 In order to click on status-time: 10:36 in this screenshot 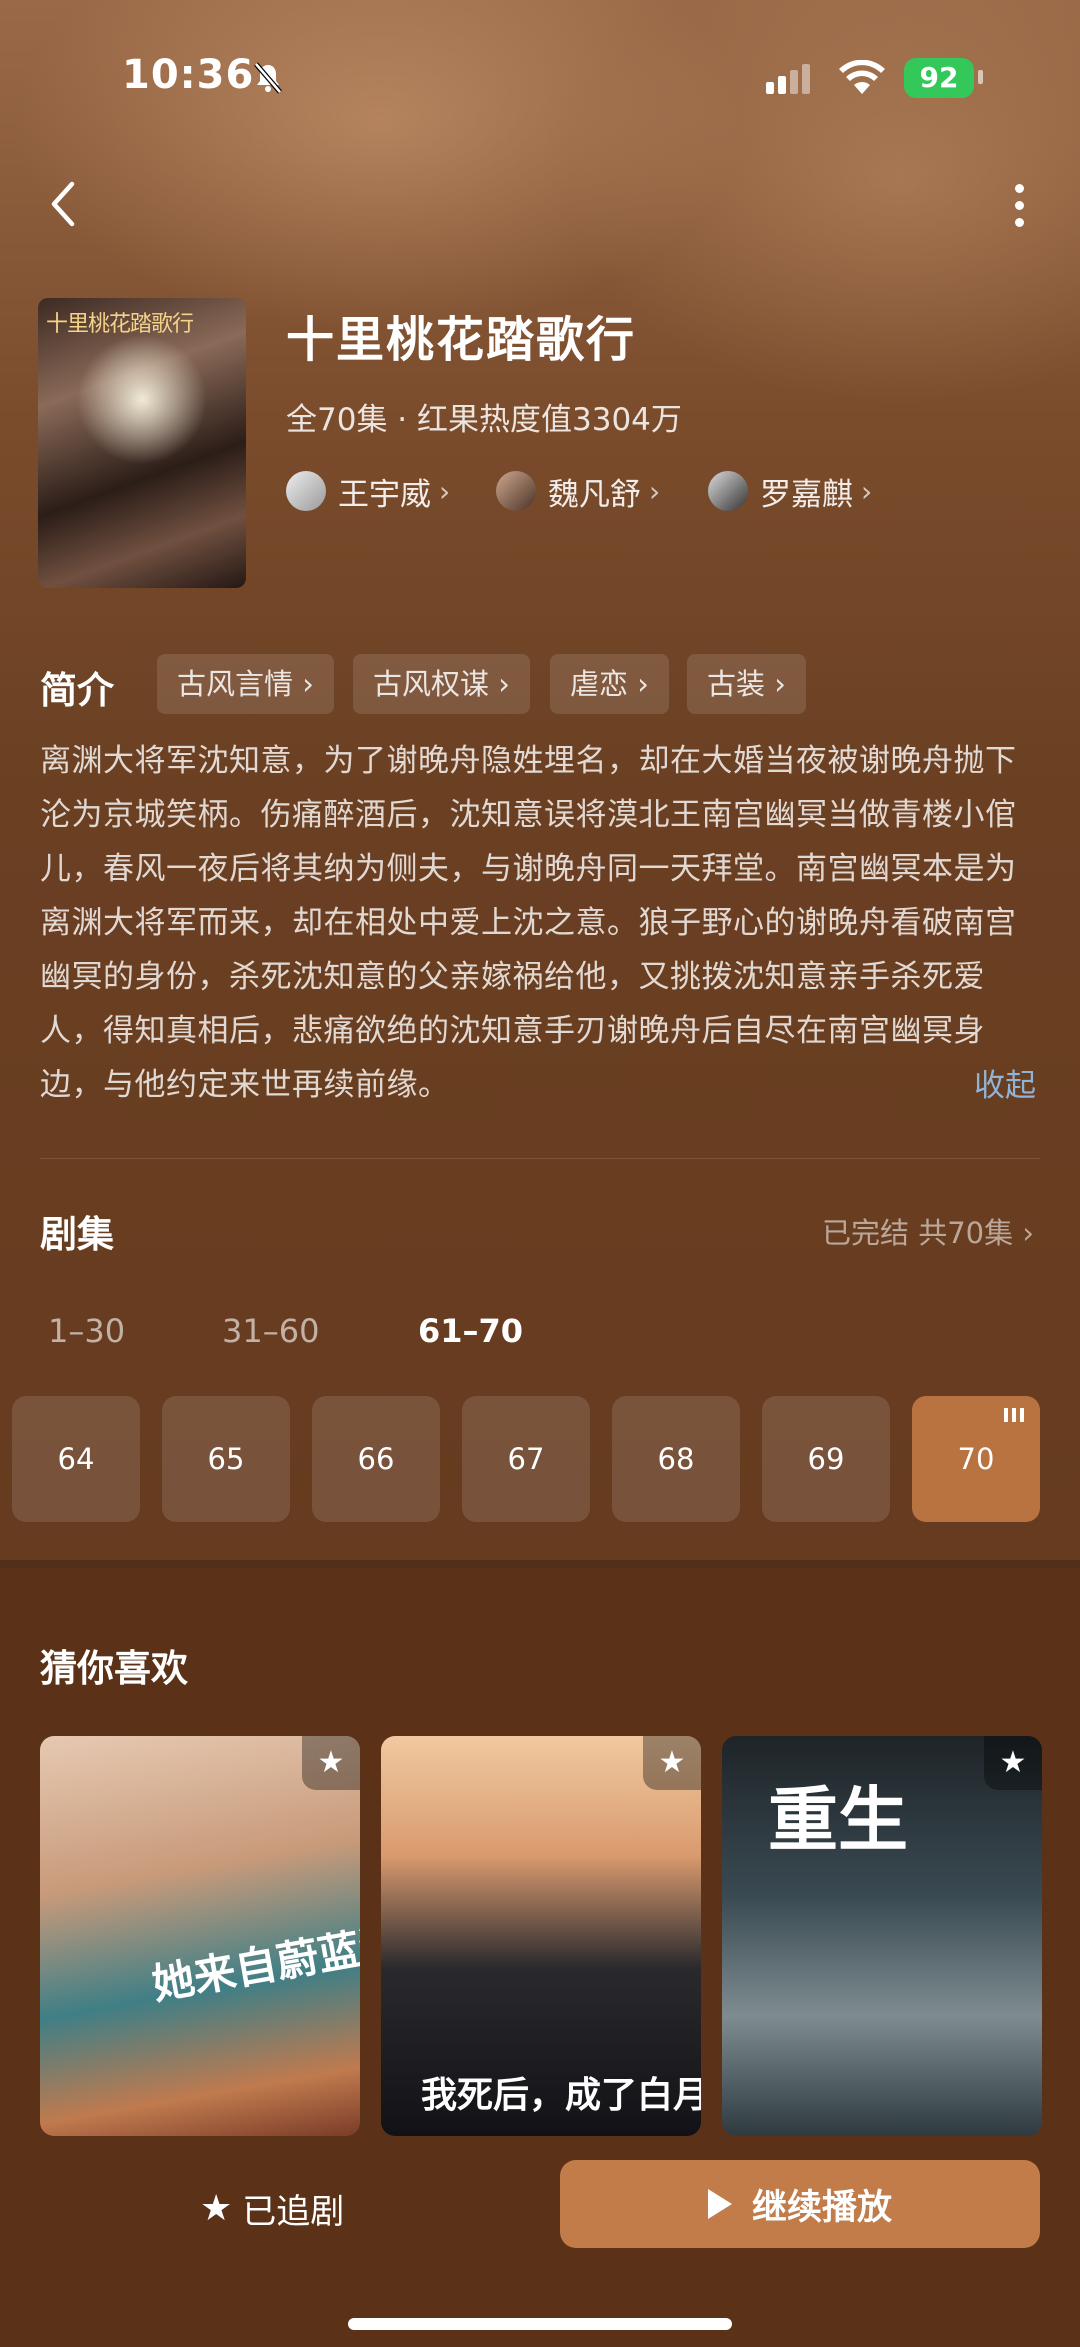, I will do `click(188, 75)`.